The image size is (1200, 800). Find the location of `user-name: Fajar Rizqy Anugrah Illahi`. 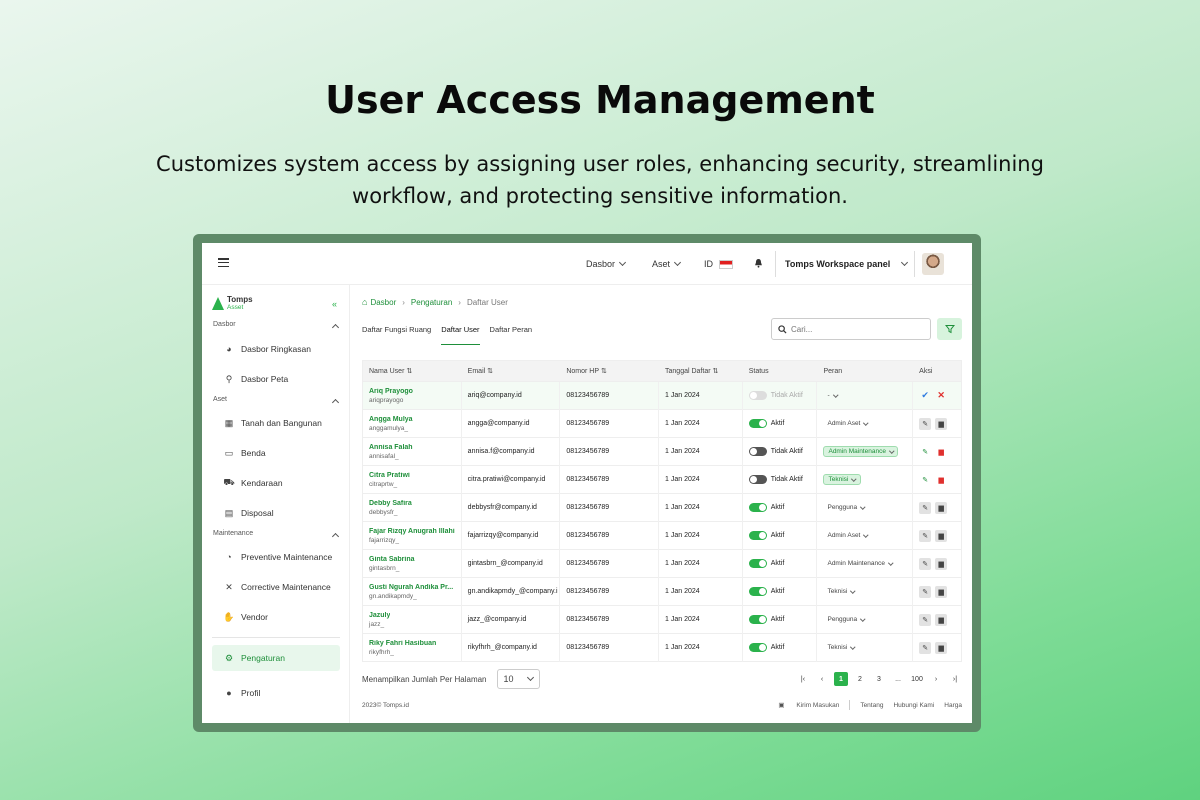

user-name: Fajar Rizqy Anugrah Illahi is located at coordinates (412, 531).